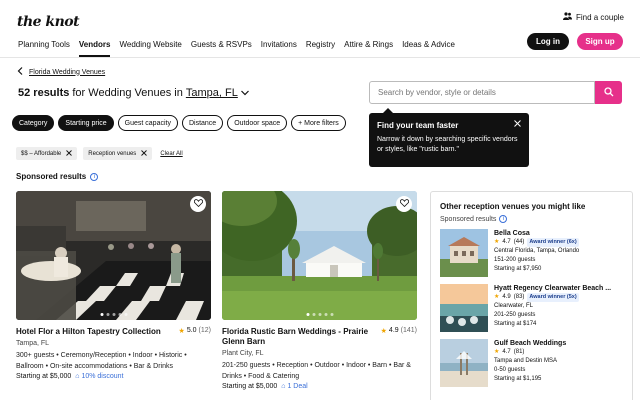 The height and width of the screenshot is (400, 640). What do you see at coordinates (244, 93) in the screenshot?
I see `chevron-down-icon` at bounding box center [244, 93].